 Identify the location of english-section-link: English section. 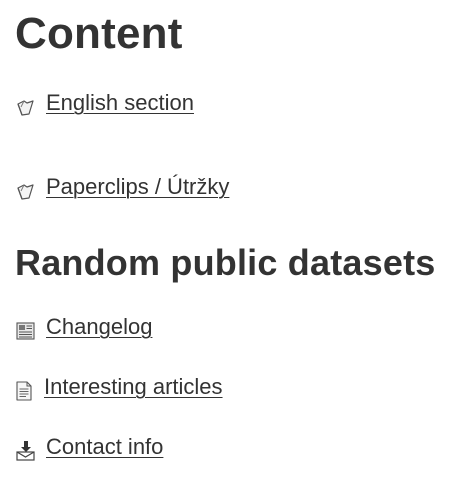
(120, 103).